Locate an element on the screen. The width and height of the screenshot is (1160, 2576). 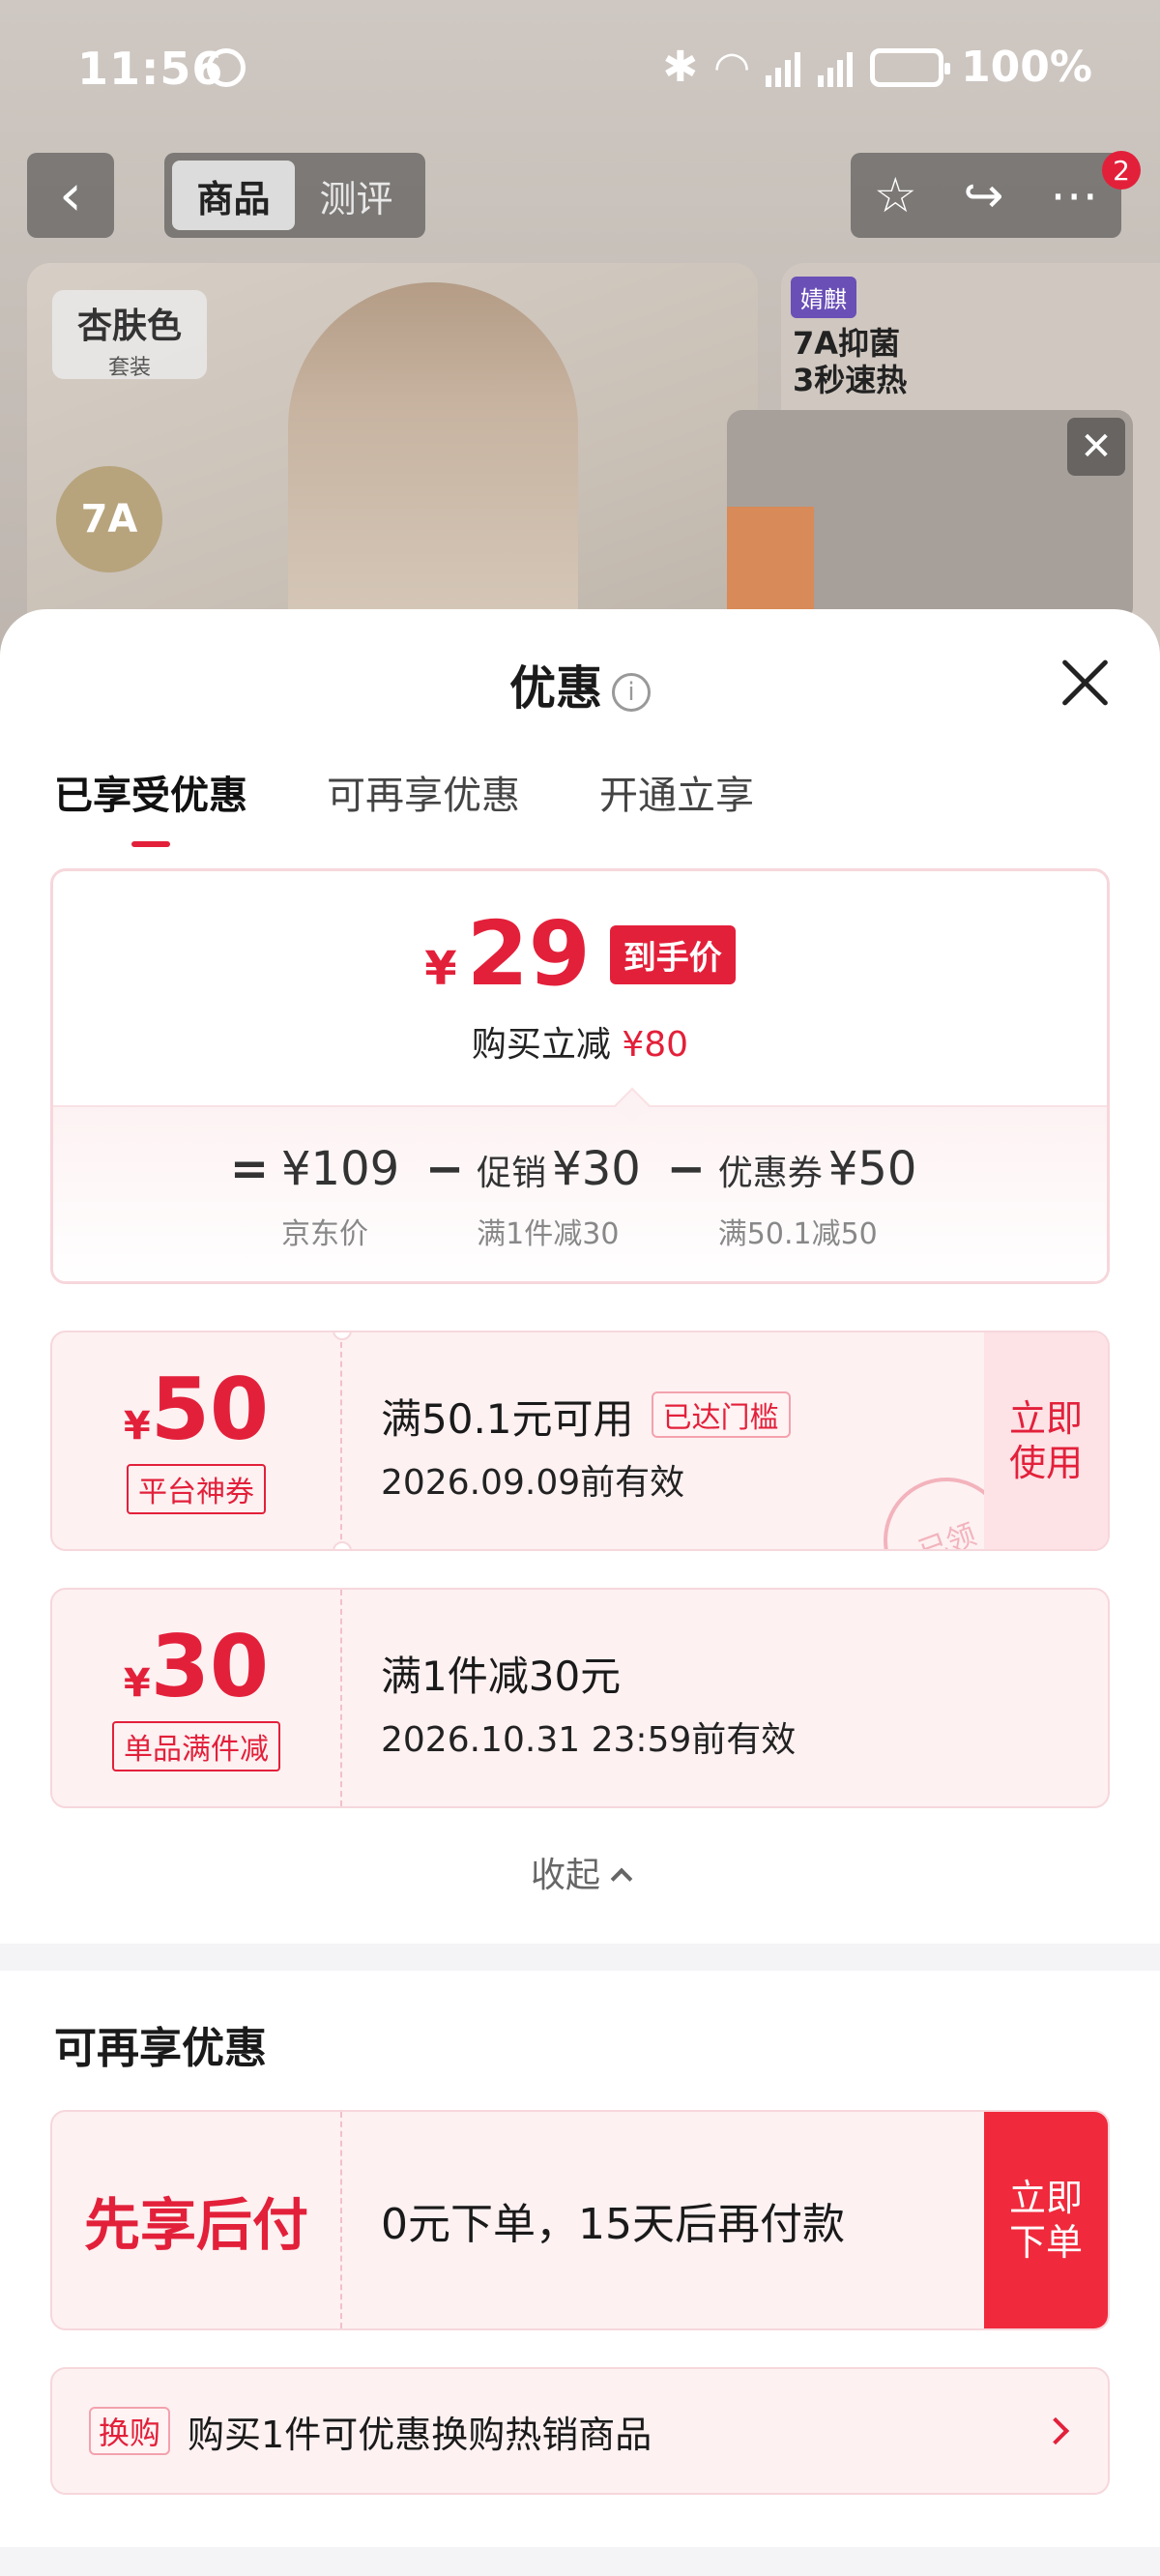
close-icon is located at coordinates (1085, 683).